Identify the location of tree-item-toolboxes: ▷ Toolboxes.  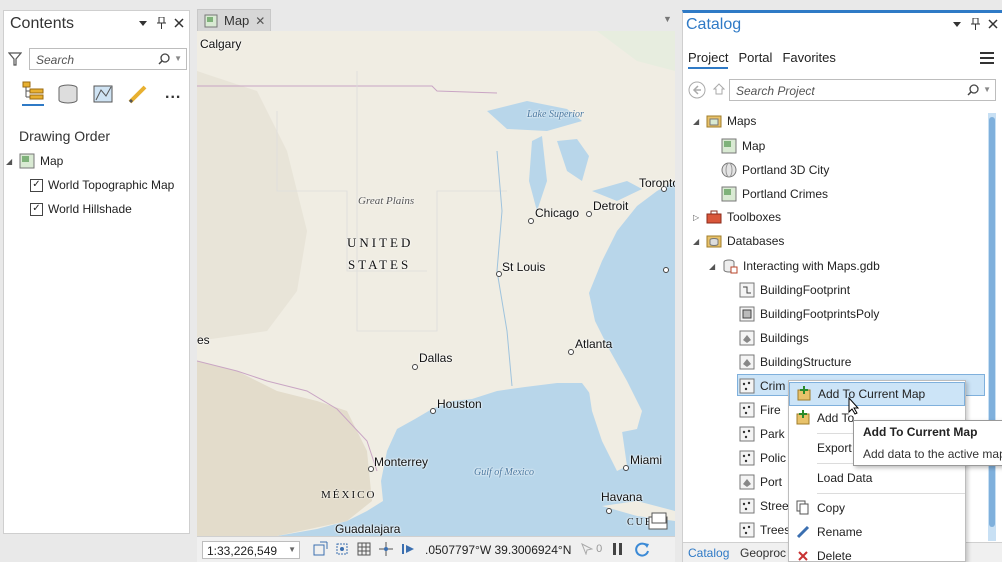
(737, 217).